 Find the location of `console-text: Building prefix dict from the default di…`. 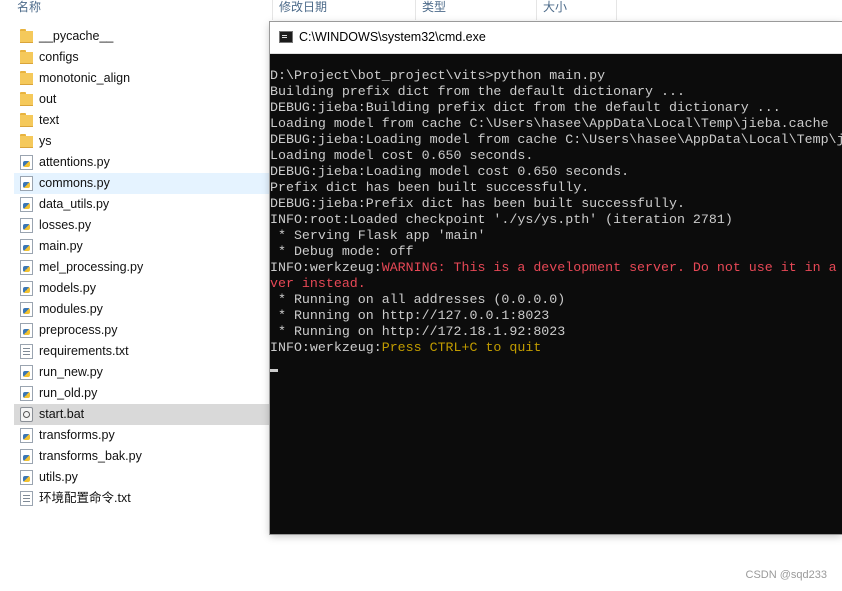

console-text: Building prefix dict from the default di… is located at coordinates (477, 91).